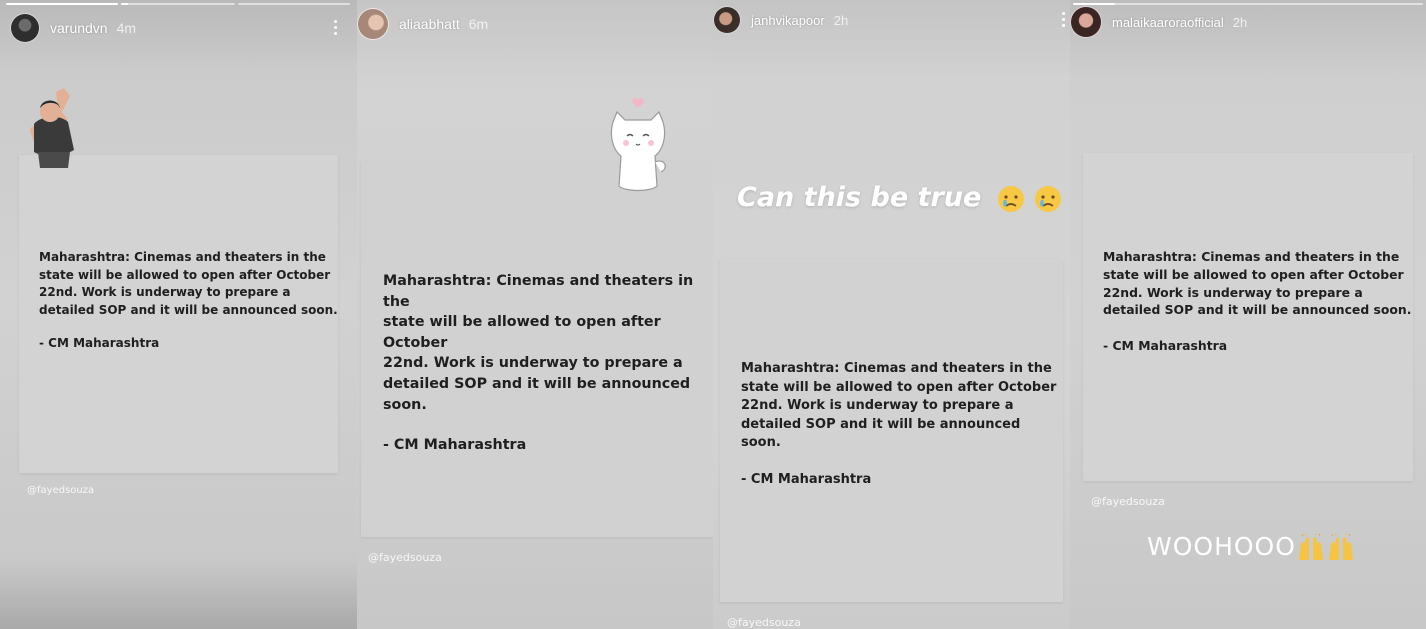 Image resolution: width=1426 pixels, height=629 pixels. I want to click on post-time: 4m, so click(126, 28).